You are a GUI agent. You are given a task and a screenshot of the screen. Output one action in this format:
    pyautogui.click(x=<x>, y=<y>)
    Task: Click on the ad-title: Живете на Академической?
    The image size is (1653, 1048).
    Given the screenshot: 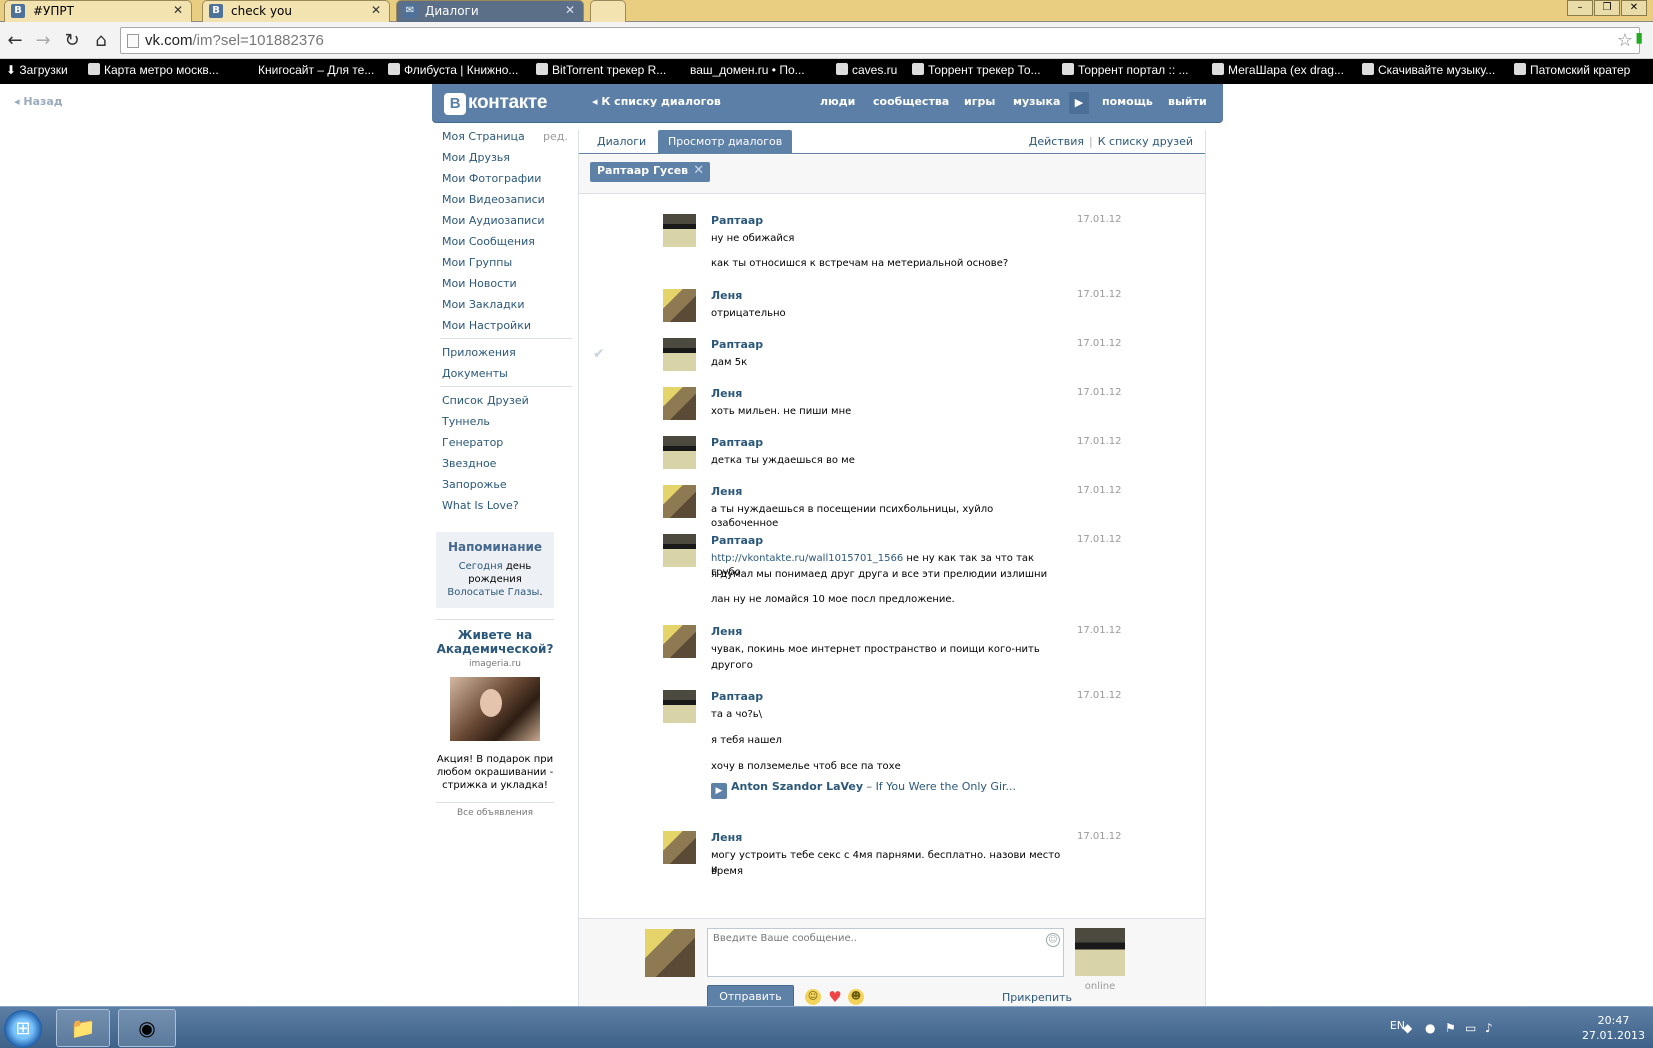 What is the action you would take?
    pyautogui.click(x=495, y=642)
    